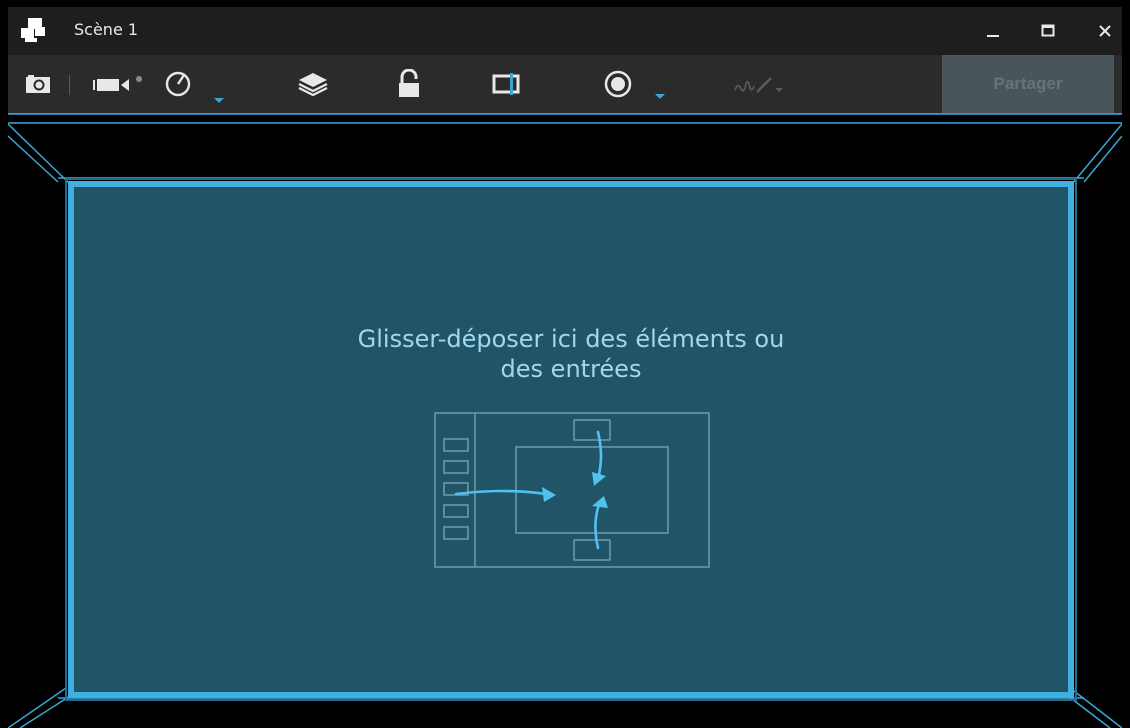 This screenshot has width=1130, height=728. Describe the element at coordinates (565, 31) in the screenshot. I see `title-bar: Scène 1` at that location.